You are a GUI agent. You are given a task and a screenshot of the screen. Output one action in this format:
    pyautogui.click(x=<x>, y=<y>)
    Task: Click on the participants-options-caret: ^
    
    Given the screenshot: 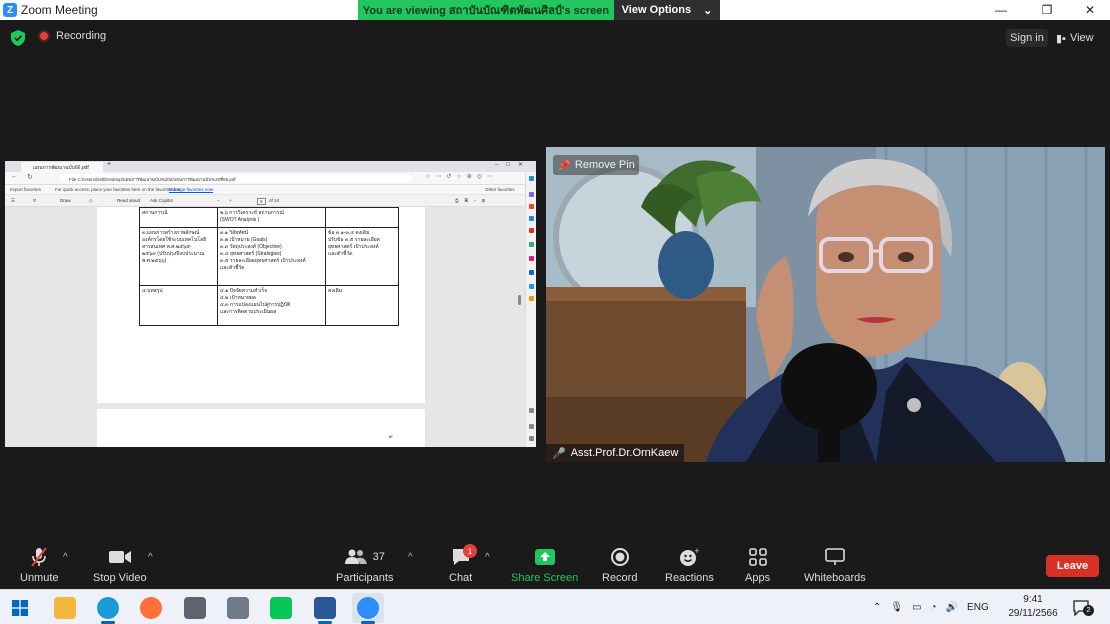 What is the action you would take?
    pyautogui.click(x=410, y=557)
    